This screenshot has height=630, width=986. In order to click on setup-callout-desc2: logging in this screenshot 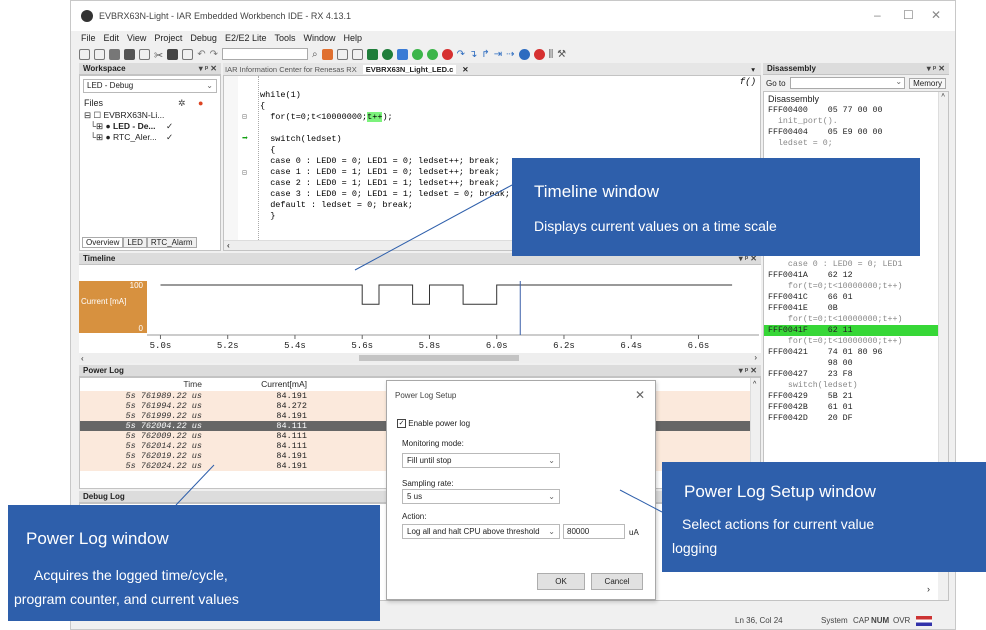, I will do `click(695, 548)`.